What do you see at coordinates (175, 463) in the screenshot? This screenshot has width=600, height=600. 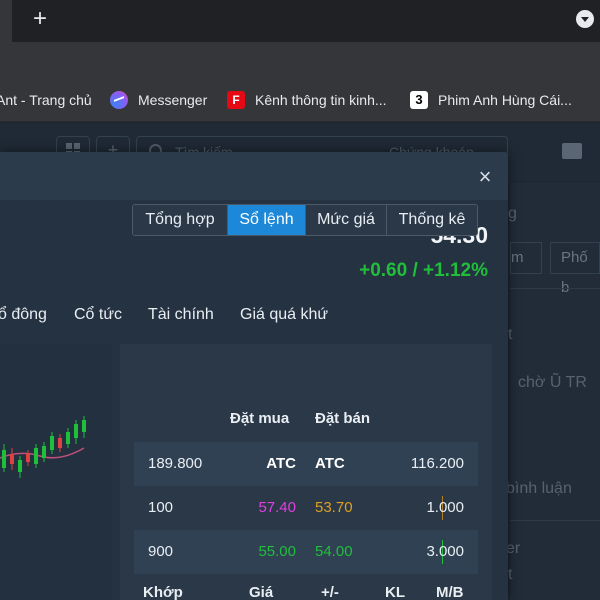 I see `buy-volume: 189.800` at bounding box center [175, 463].